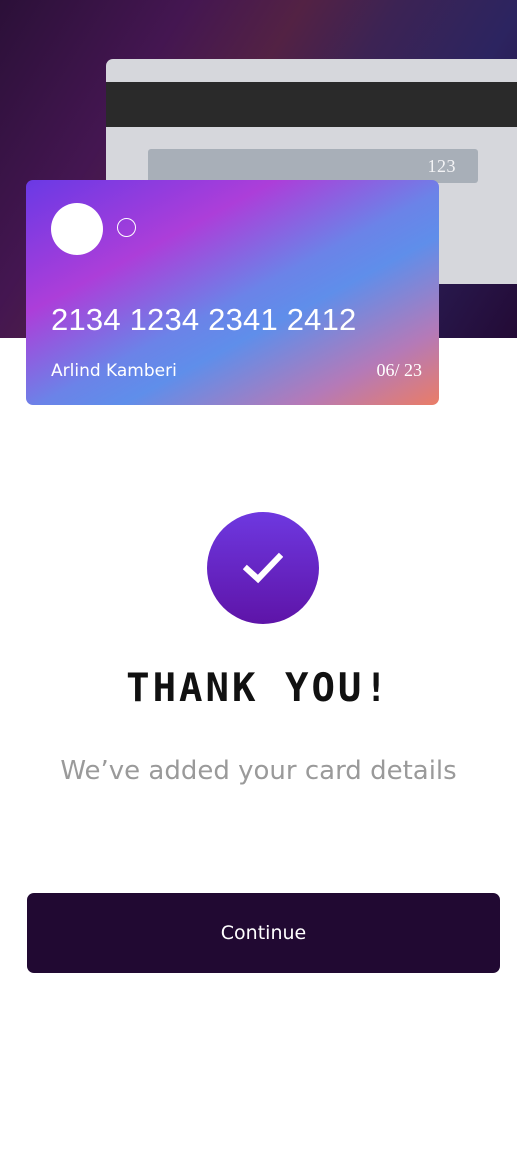 Image resolution: width=517 pixels, height=1159 pixels. Describe the element at coordinates (126, 227) in the screenshot. I see `card-logo-ring-icon` at that location.